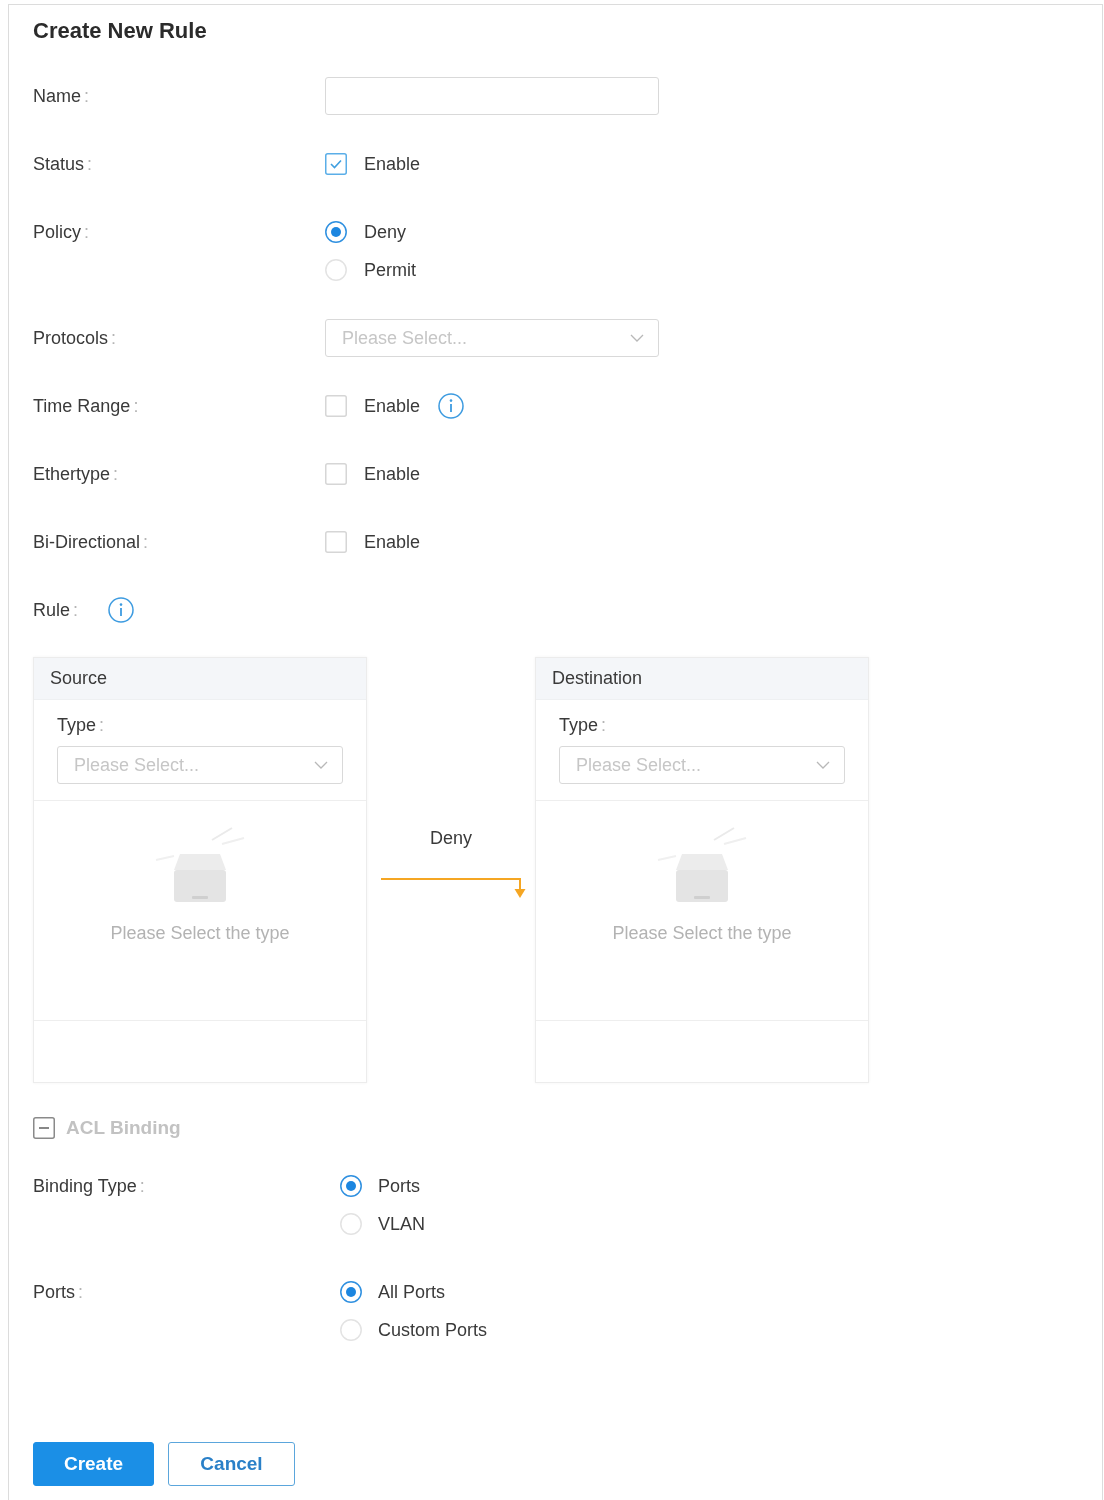 This screenshot has width=1104, height=1500. Describe the element at coordinates (71, 338) in the screenshot. I see `field-label: Protocols` at that location.